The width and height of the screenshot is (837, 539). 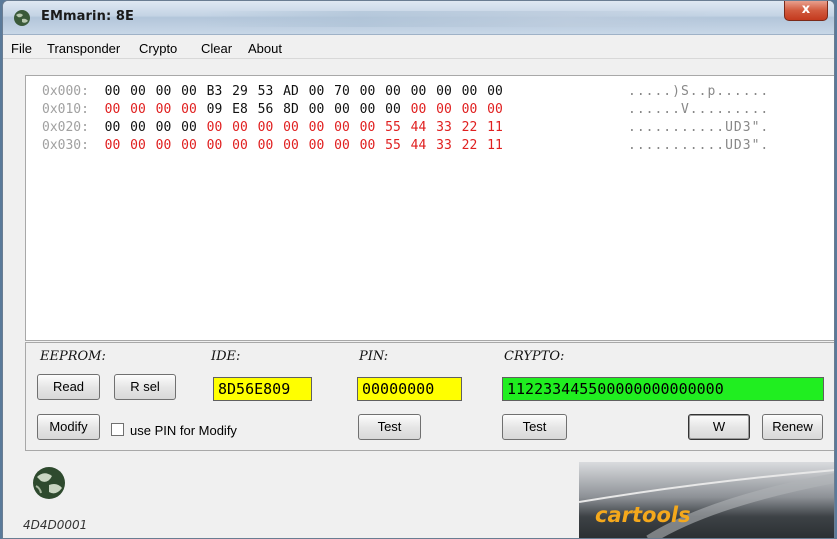 What do you see at coordinates (83, 48) in the screenshot?
I see `menu-transponder: Transponder` at bounding box center [83, 48].